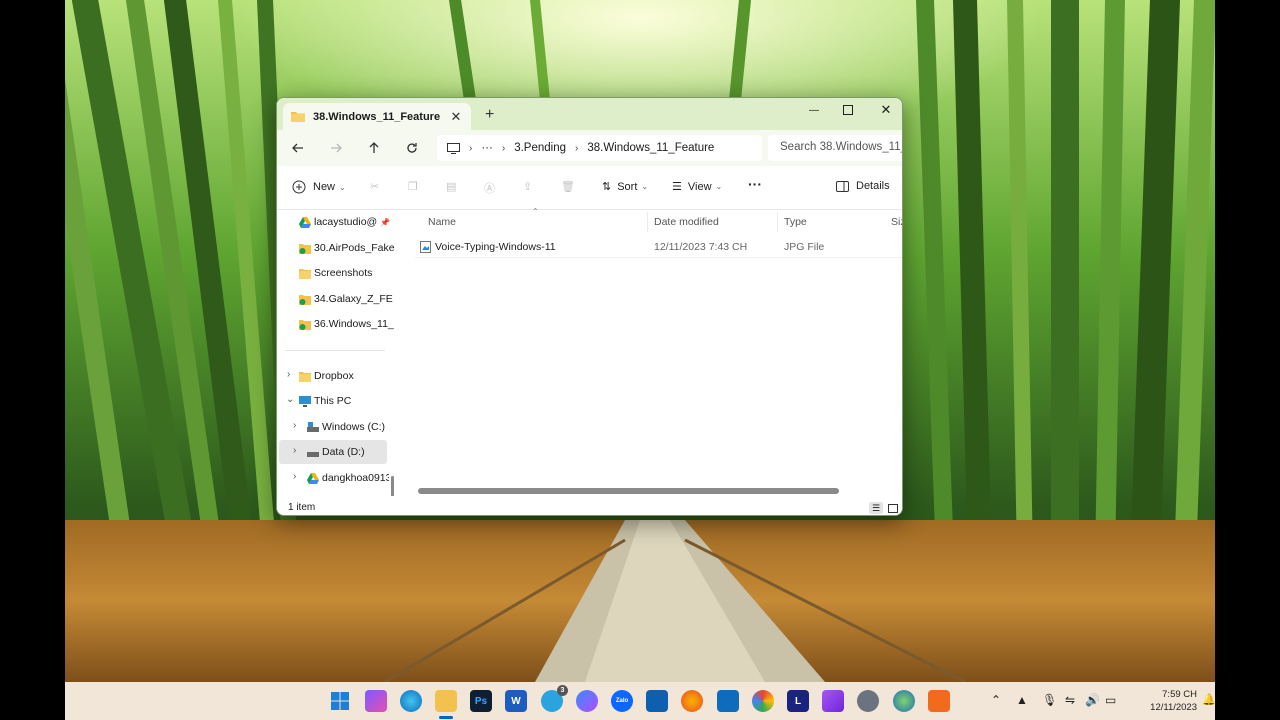  I want to click on network-icon: ⇋, so click(1070, 700).